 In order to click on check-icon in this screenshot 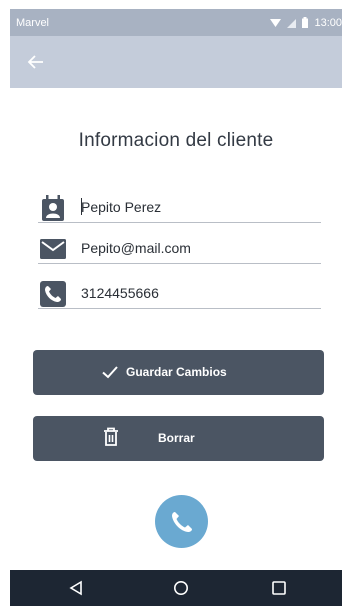, I will do `click(110, 372)`.